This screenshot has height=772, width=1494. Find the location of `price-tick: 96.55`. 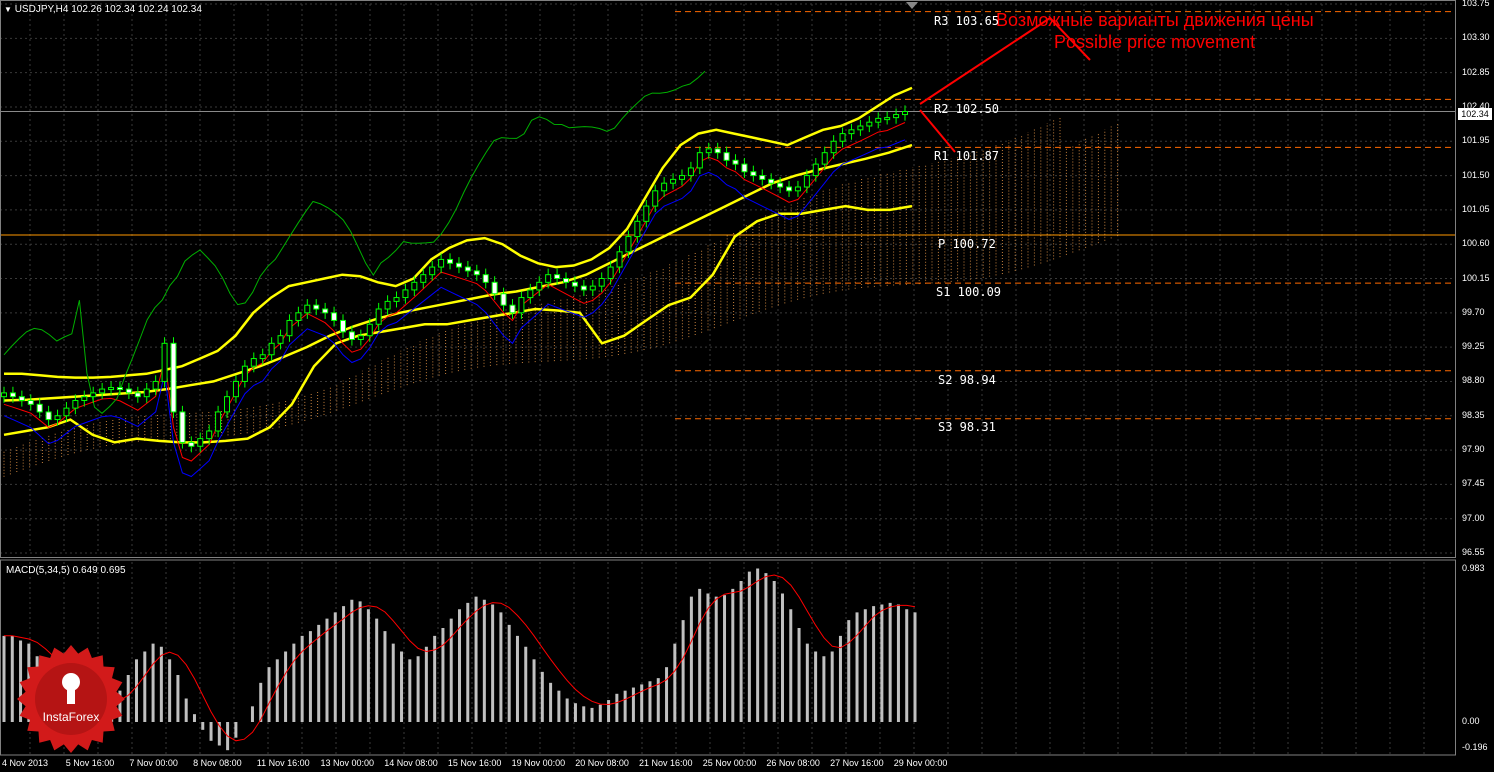

price-tick: 96.55 is located at coordinates (1473, 552).